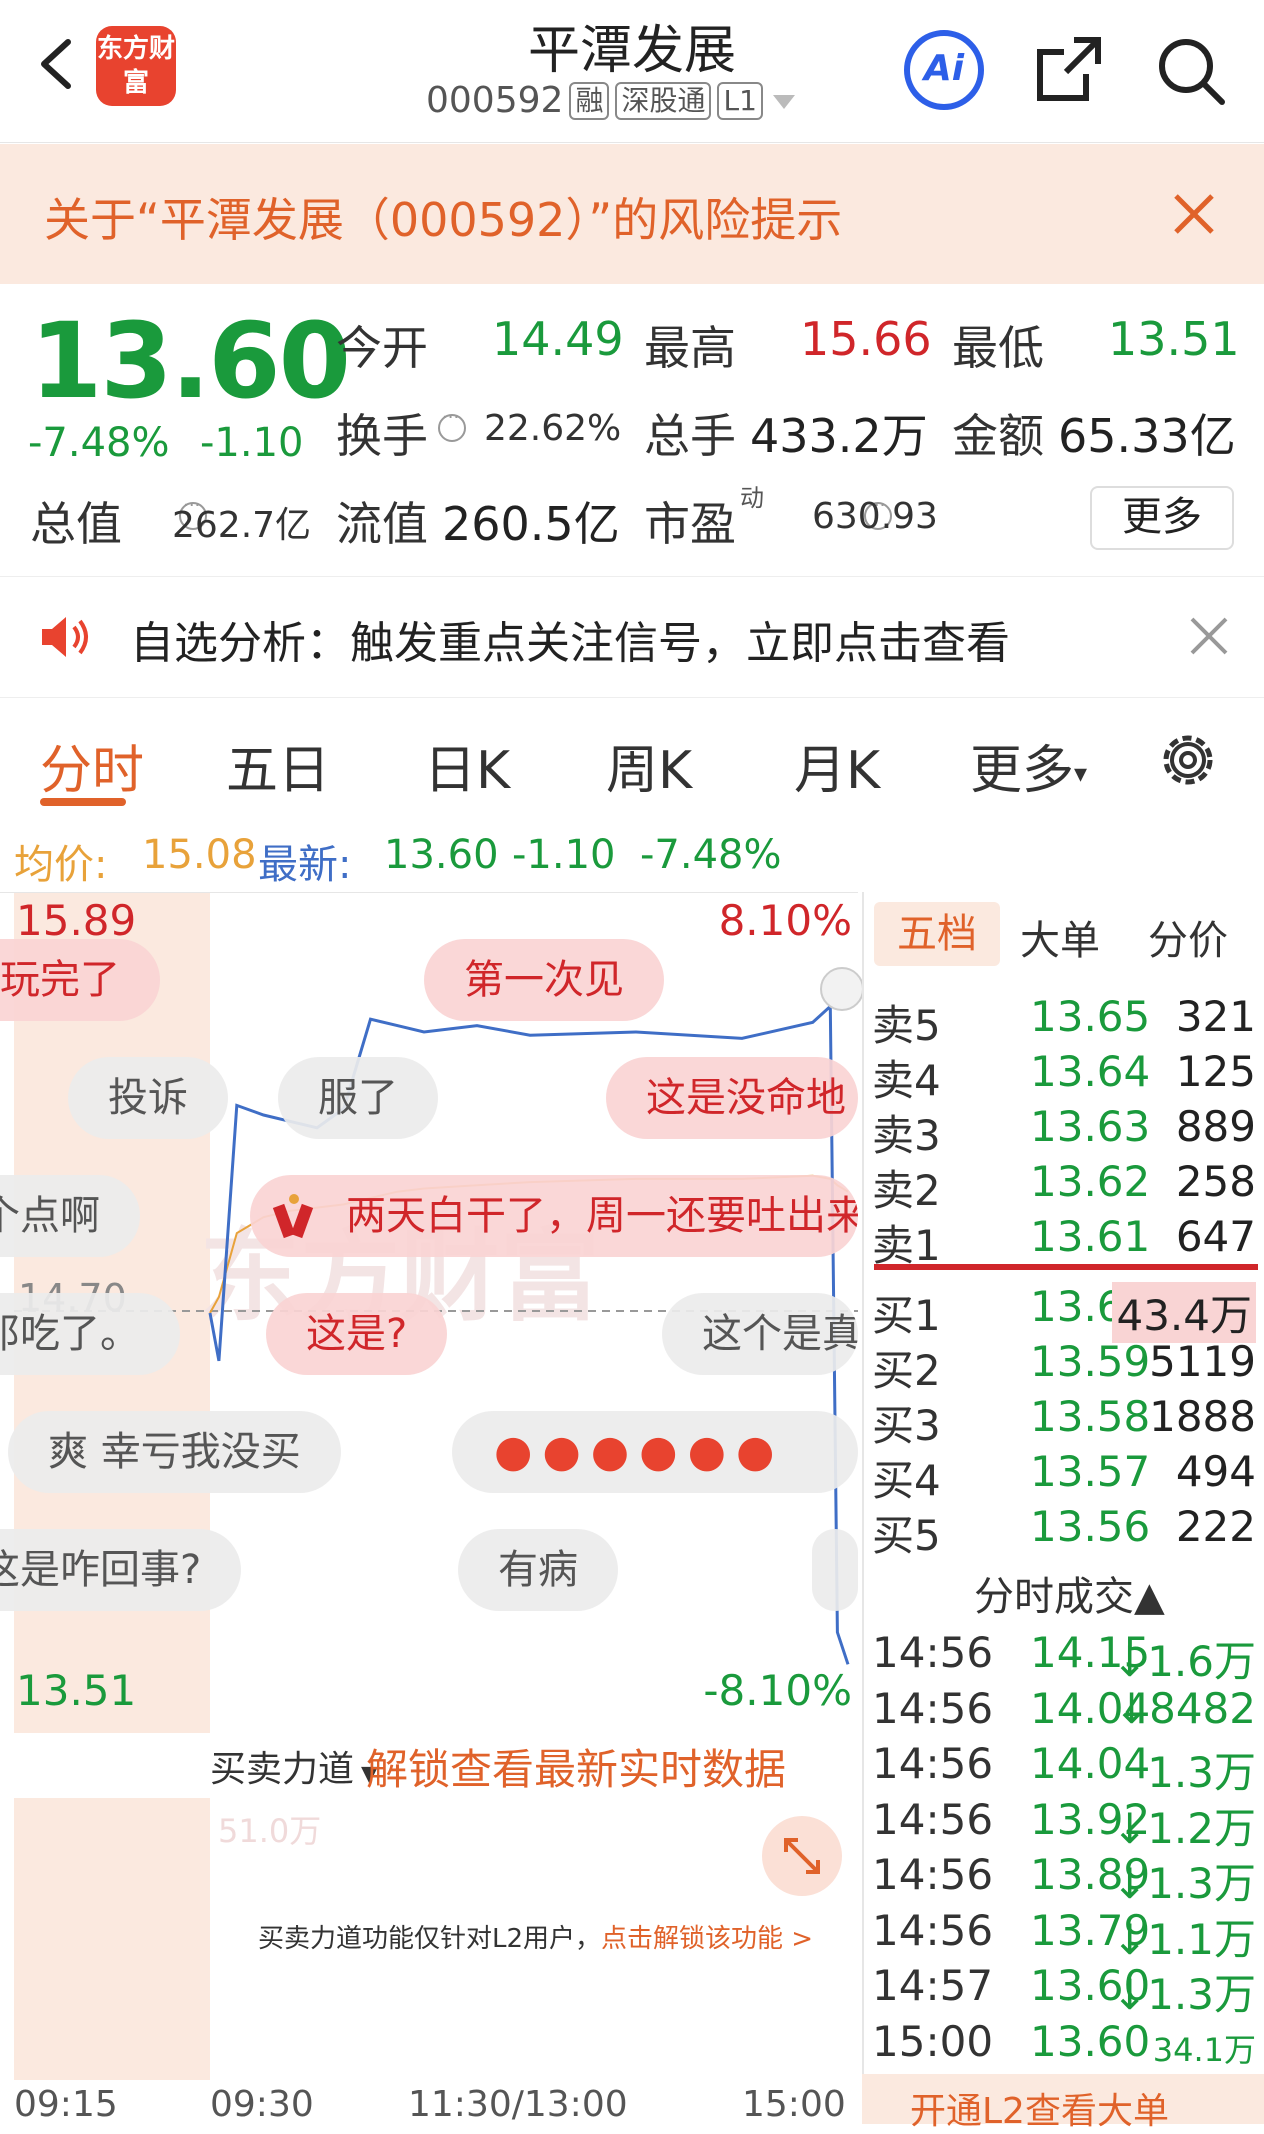 The image size is (1264, 2134). Describe the element at coordinates (906, 1425) in the screenshot. I see `bid-label: 买3` at that location.